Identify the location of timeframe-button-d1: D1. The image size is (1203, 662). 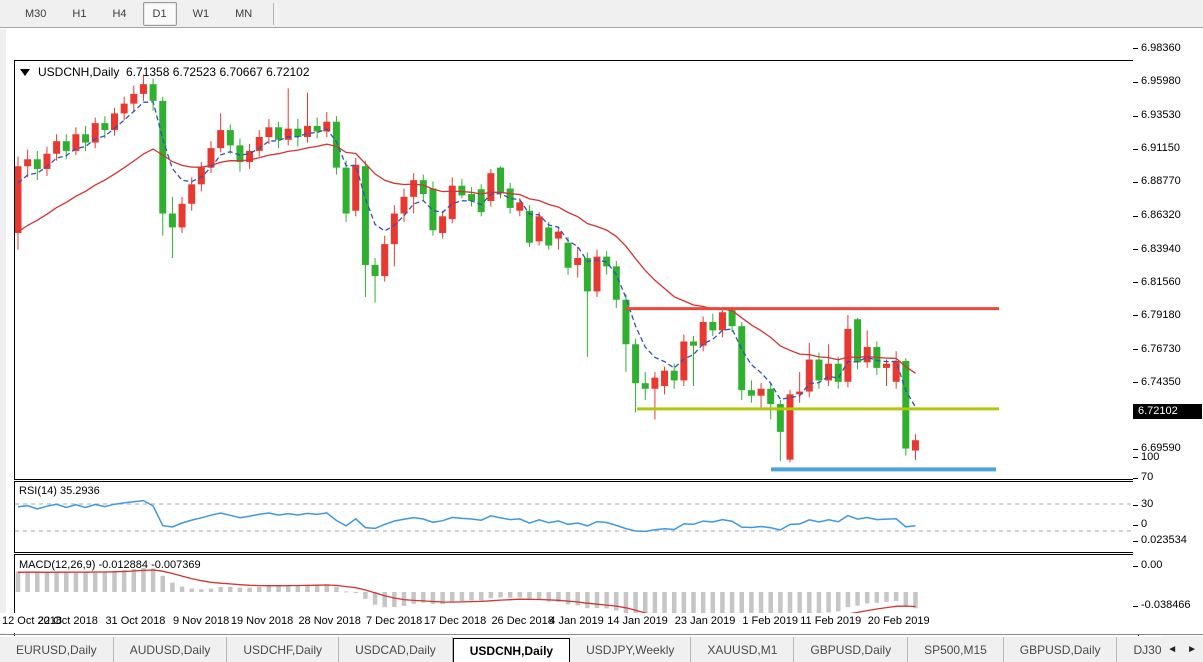
(159, 13).